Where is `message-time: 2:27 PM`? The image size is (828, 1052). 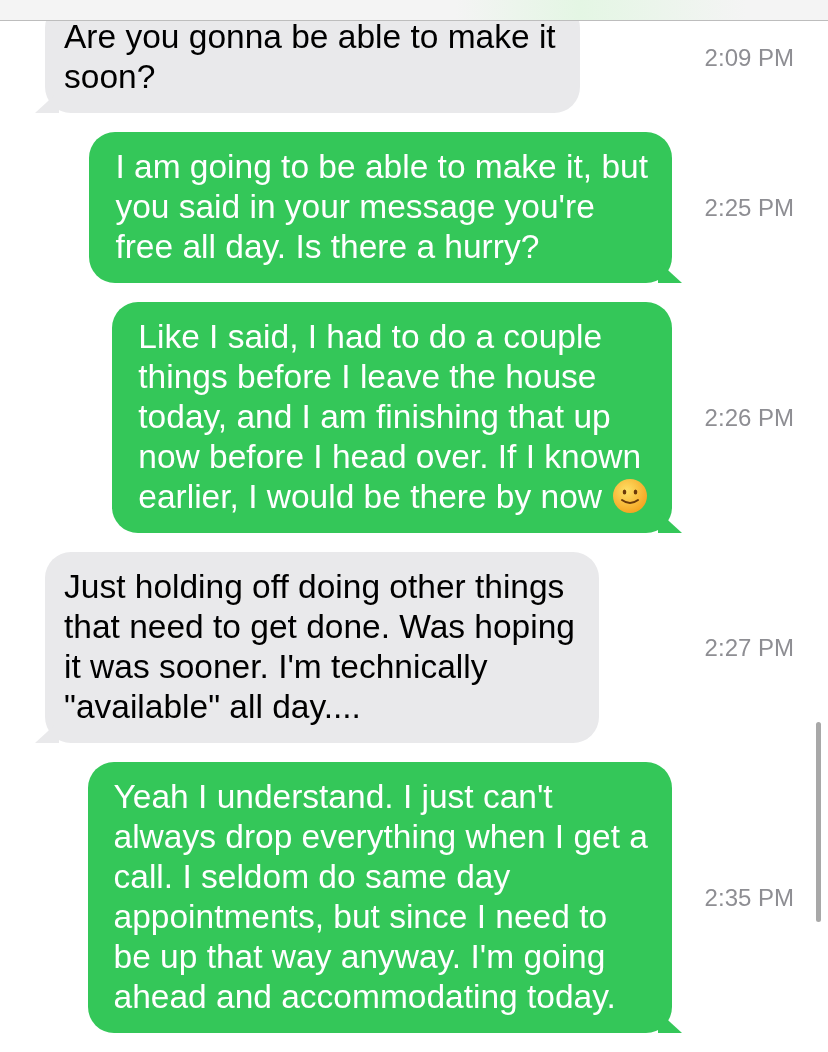
message-time: 2:27 PM is located at coordinates (749, 647).